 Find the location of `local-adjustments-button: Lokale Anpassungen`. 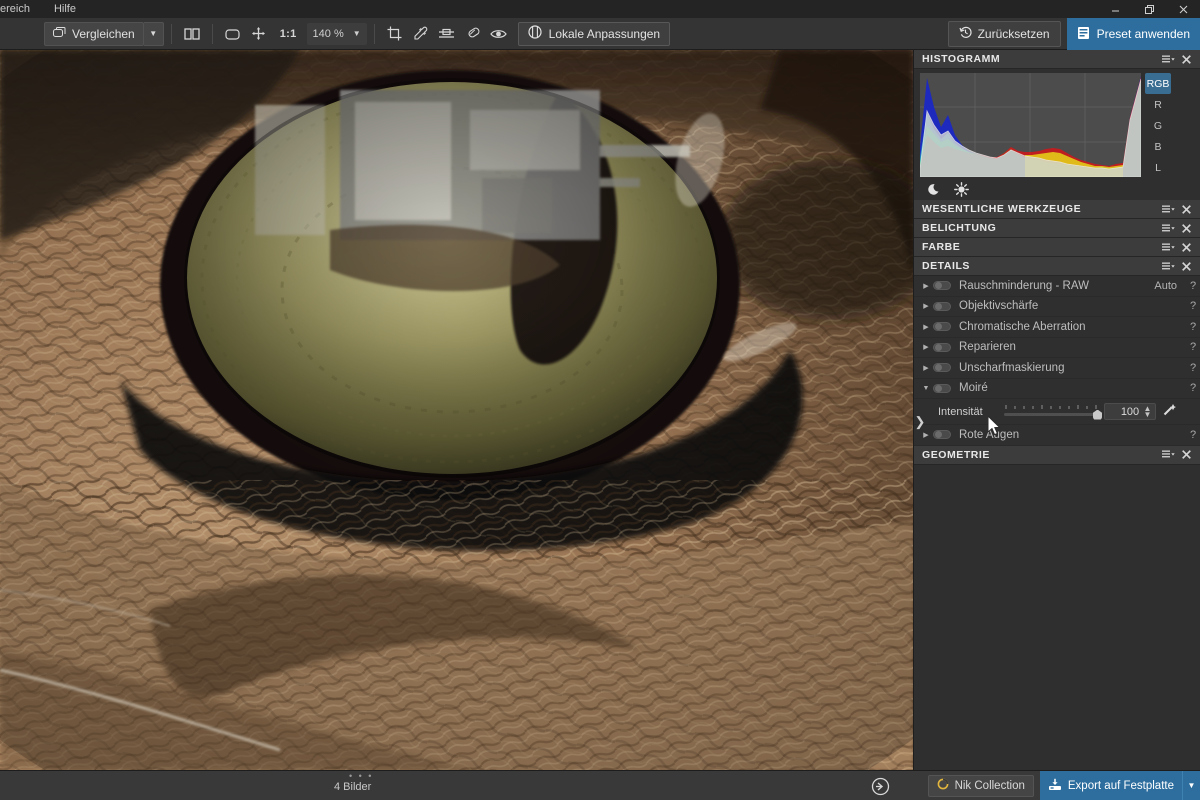

local-adjustments-button: Lokale Anpassungen is located at coordinates (594, 33).